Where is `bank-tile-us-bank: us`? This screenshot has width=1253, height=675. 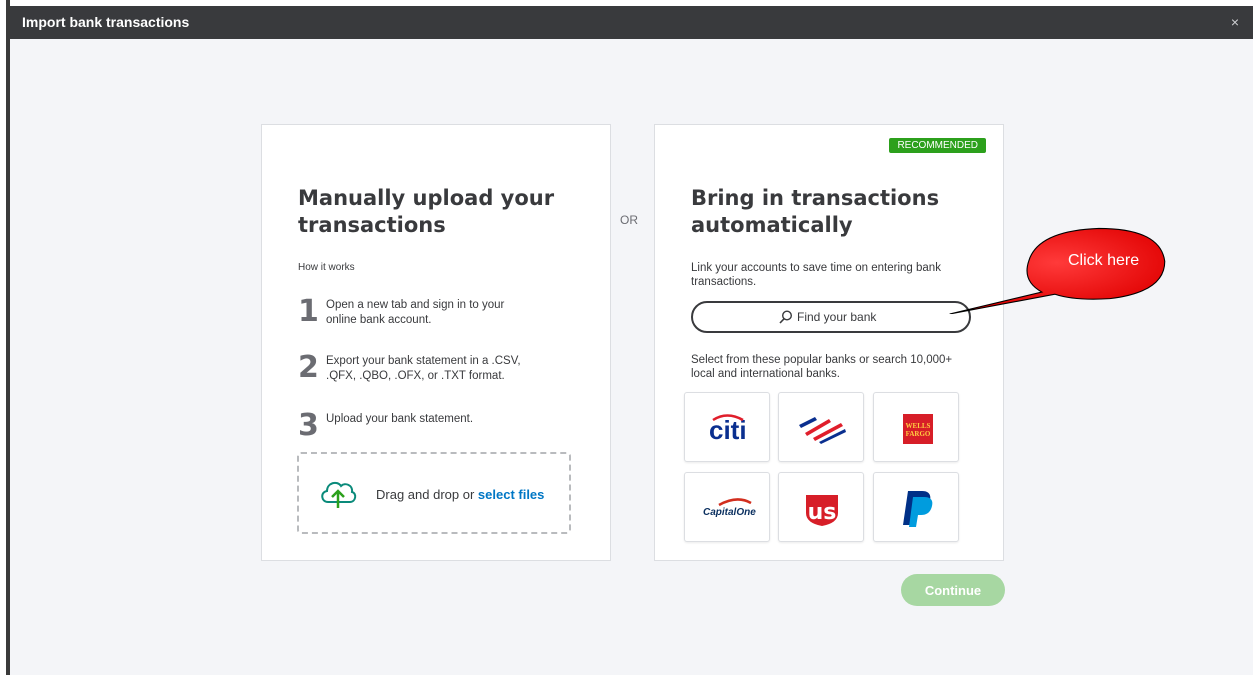
bank-tile-us-bank: us is located at coordinates (821, 507).